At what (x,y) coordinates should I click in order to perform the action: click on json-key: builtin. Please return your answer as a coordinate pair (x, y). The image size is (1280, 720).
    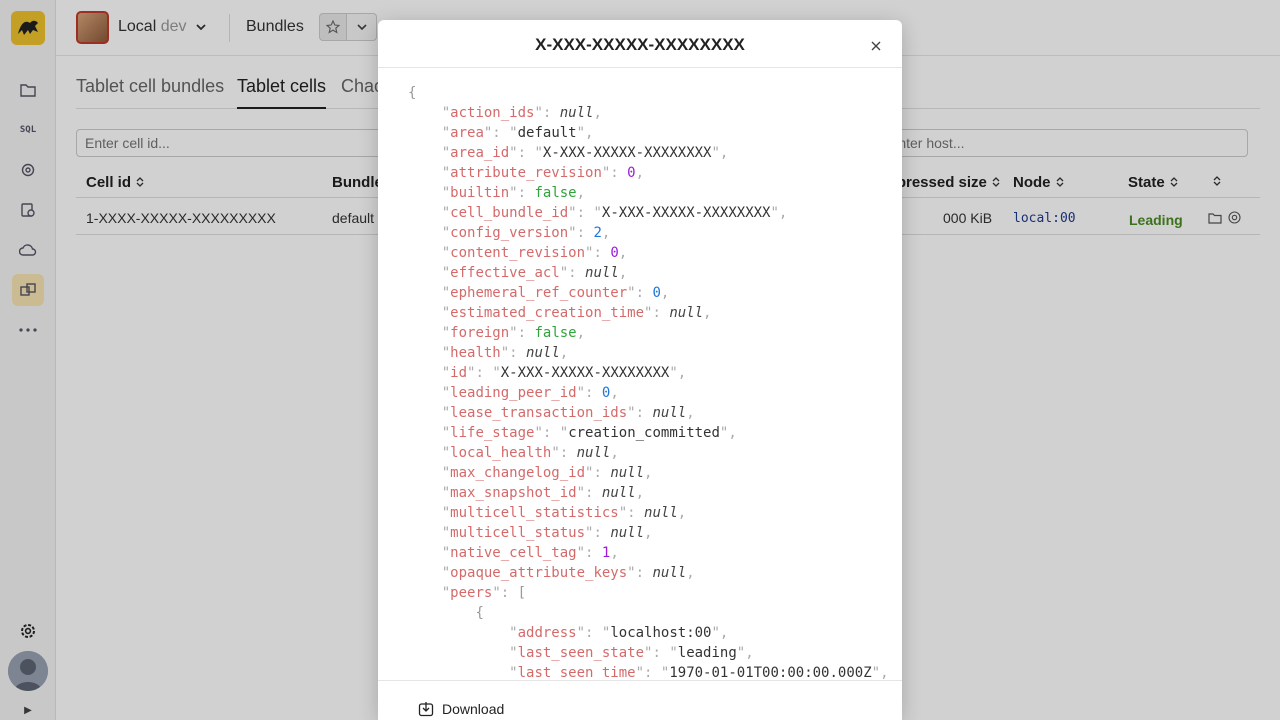
    Looking at the image, I should click on (480, 193).